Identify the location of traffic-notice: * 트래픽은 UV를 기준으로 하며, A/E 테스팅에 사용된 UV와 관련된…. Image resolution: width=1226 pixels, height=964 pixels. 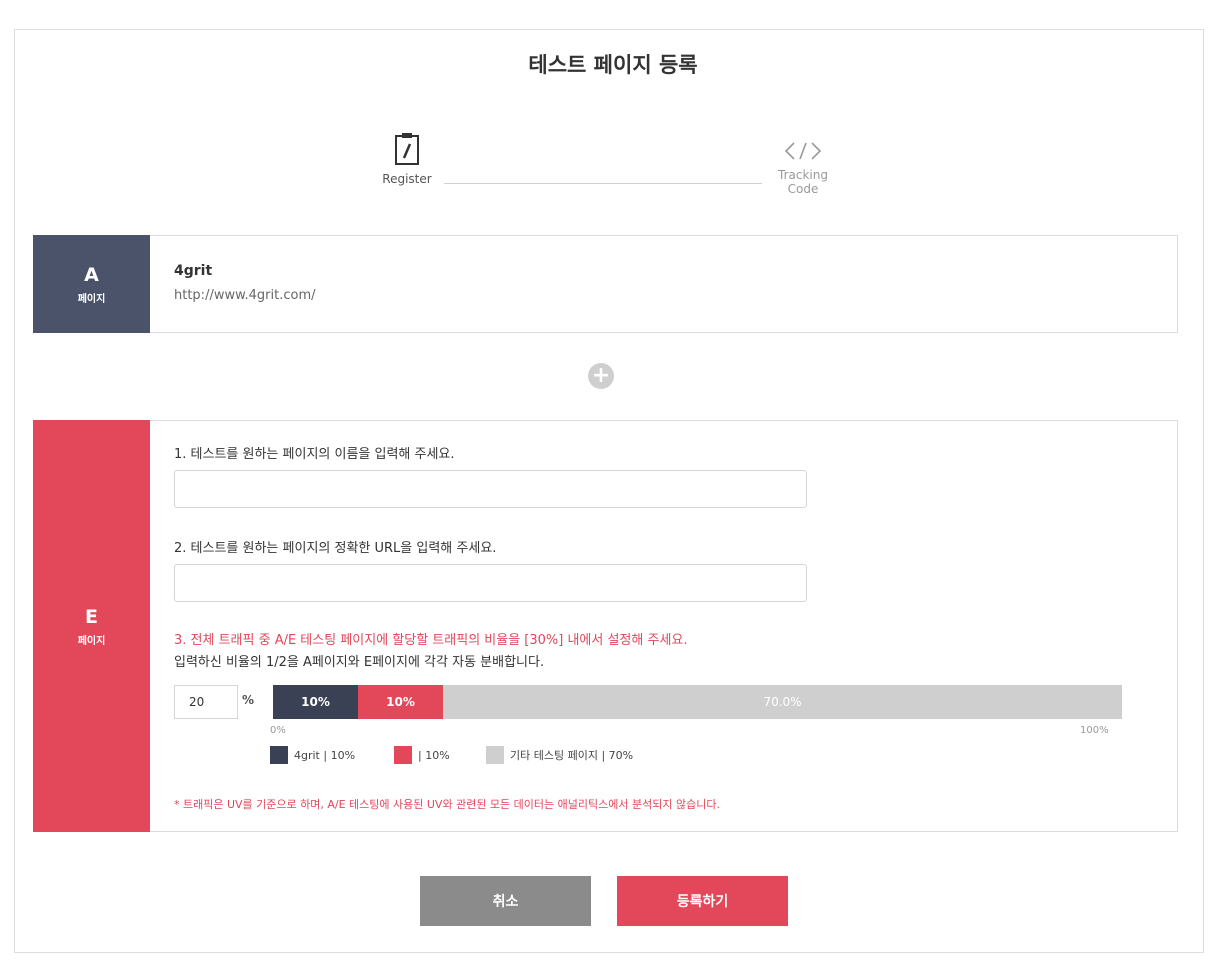
(447, 804).